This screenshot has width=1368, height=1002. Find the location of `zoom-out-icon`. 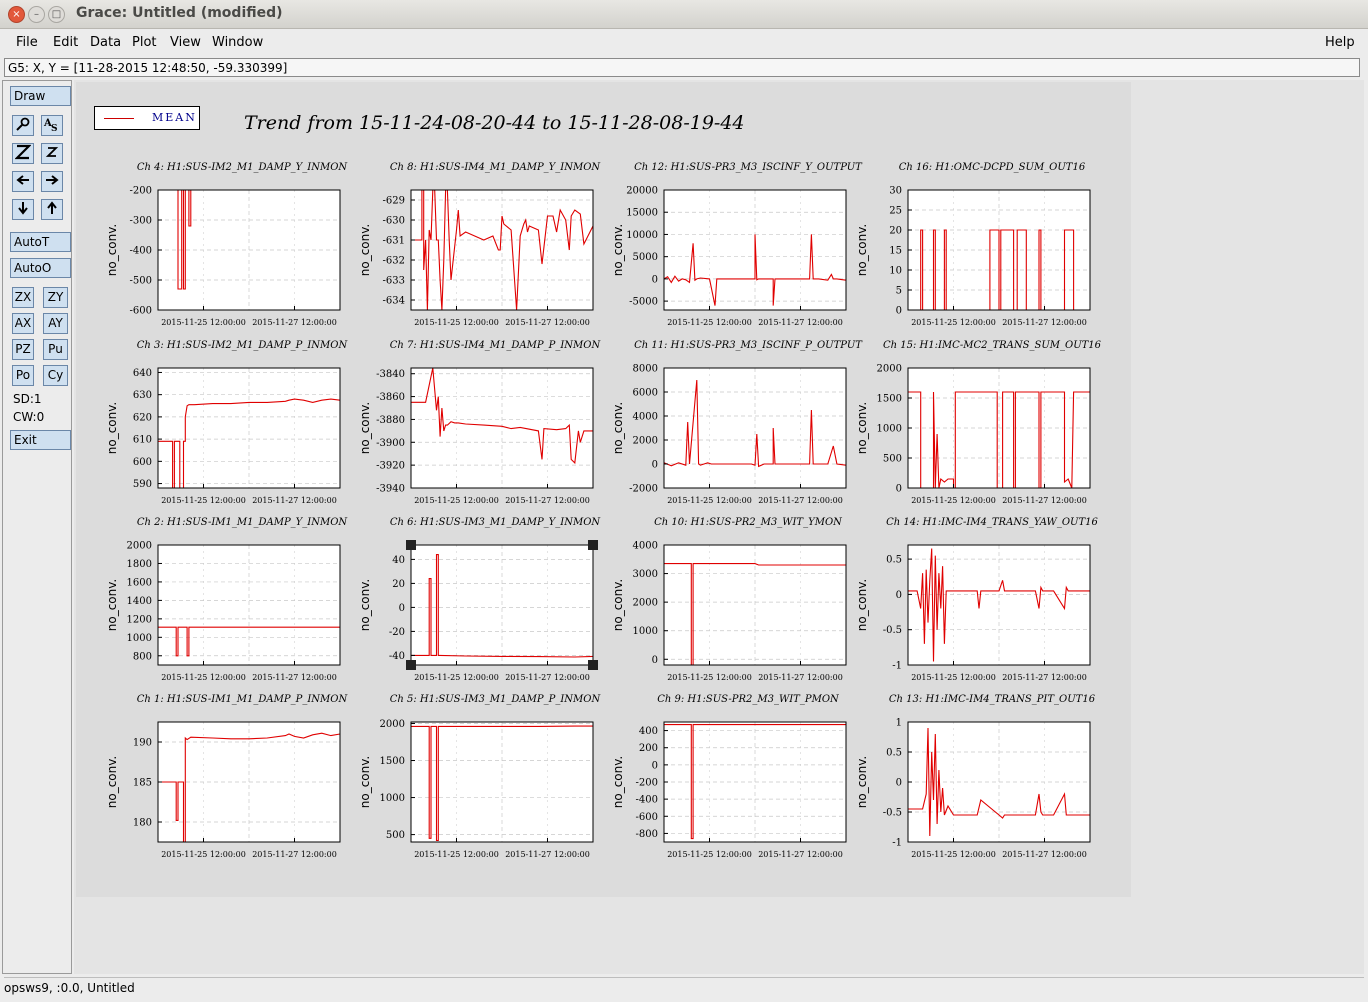

zoom-out-icon is located at coordinates (52, 153).